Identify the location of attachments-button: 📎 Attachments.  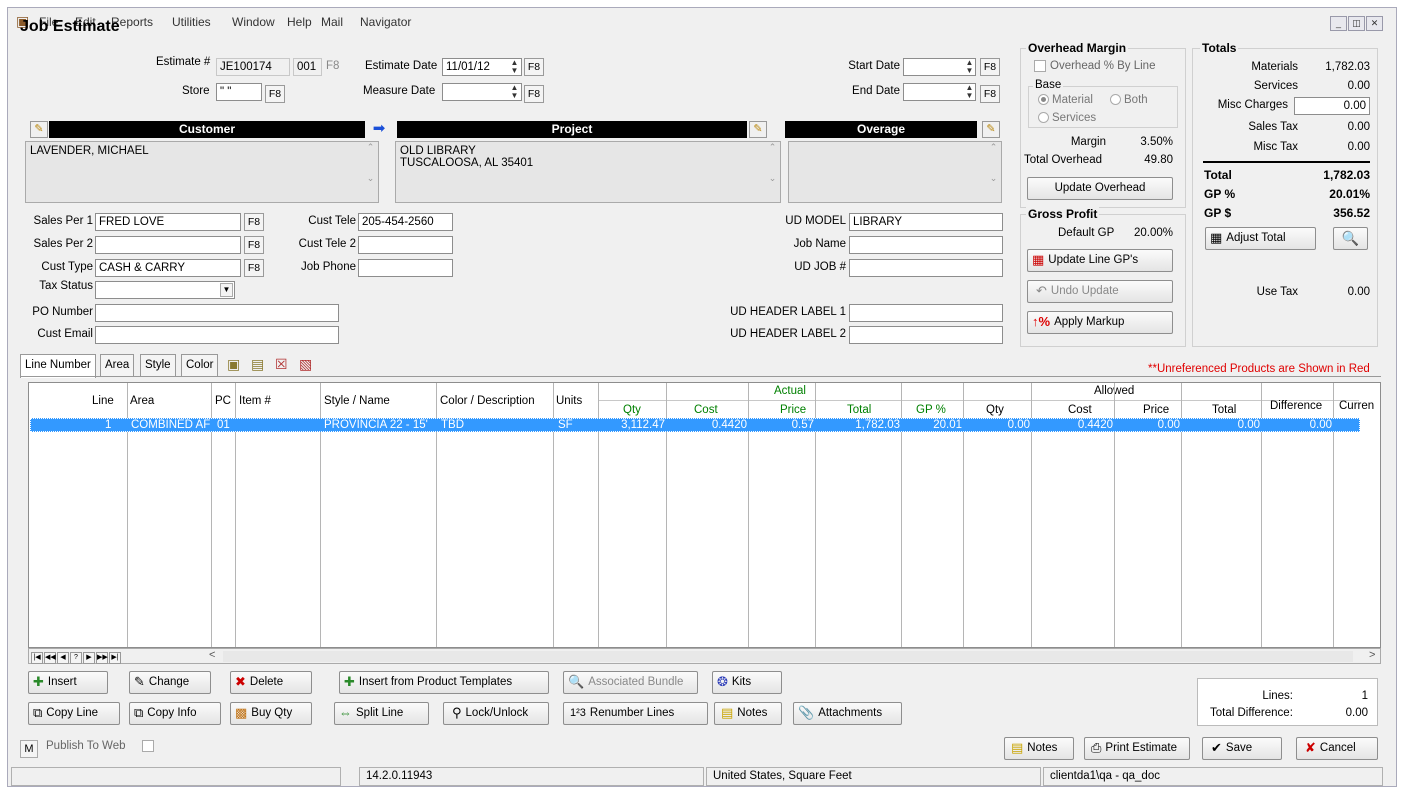
(847, 713).